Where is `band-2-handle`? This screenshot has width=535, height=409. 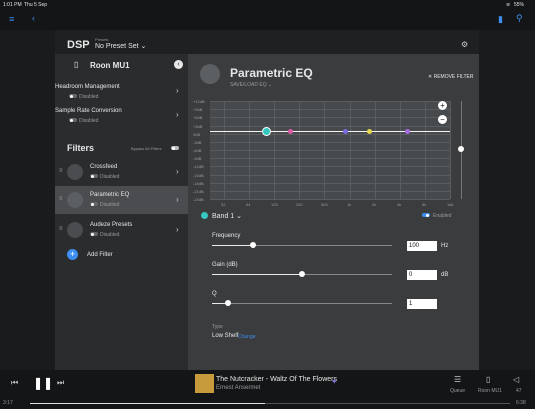
band-2-handle is located at coordinates (290, 131).